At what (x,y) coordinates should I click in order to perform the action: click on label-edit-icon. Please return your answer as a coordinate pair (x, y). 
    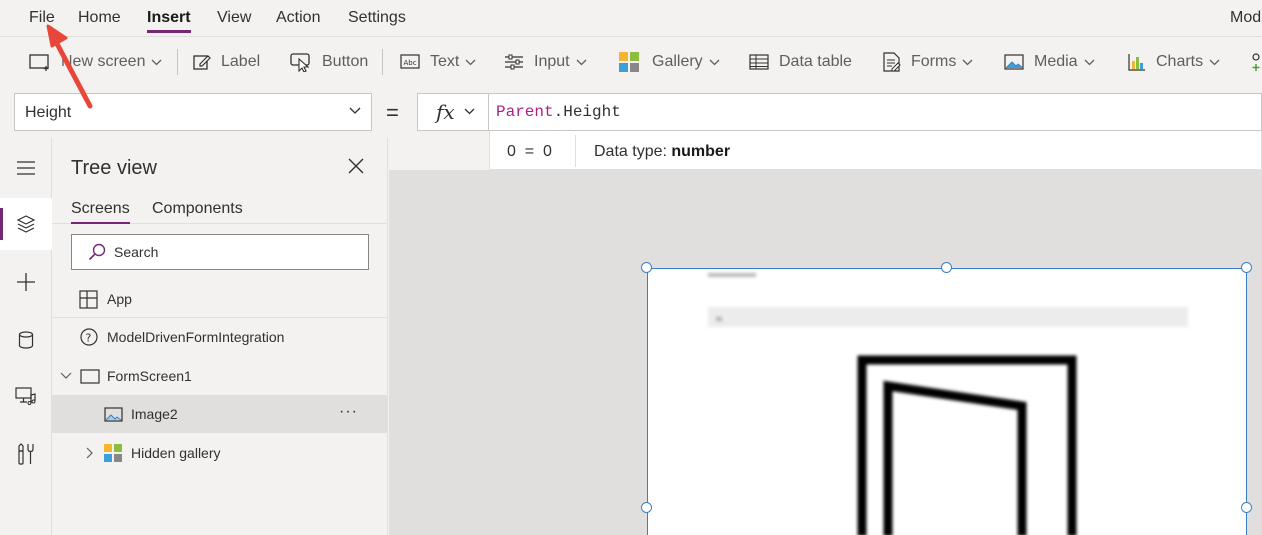
    Looking at the image, I should click on (202, 62).